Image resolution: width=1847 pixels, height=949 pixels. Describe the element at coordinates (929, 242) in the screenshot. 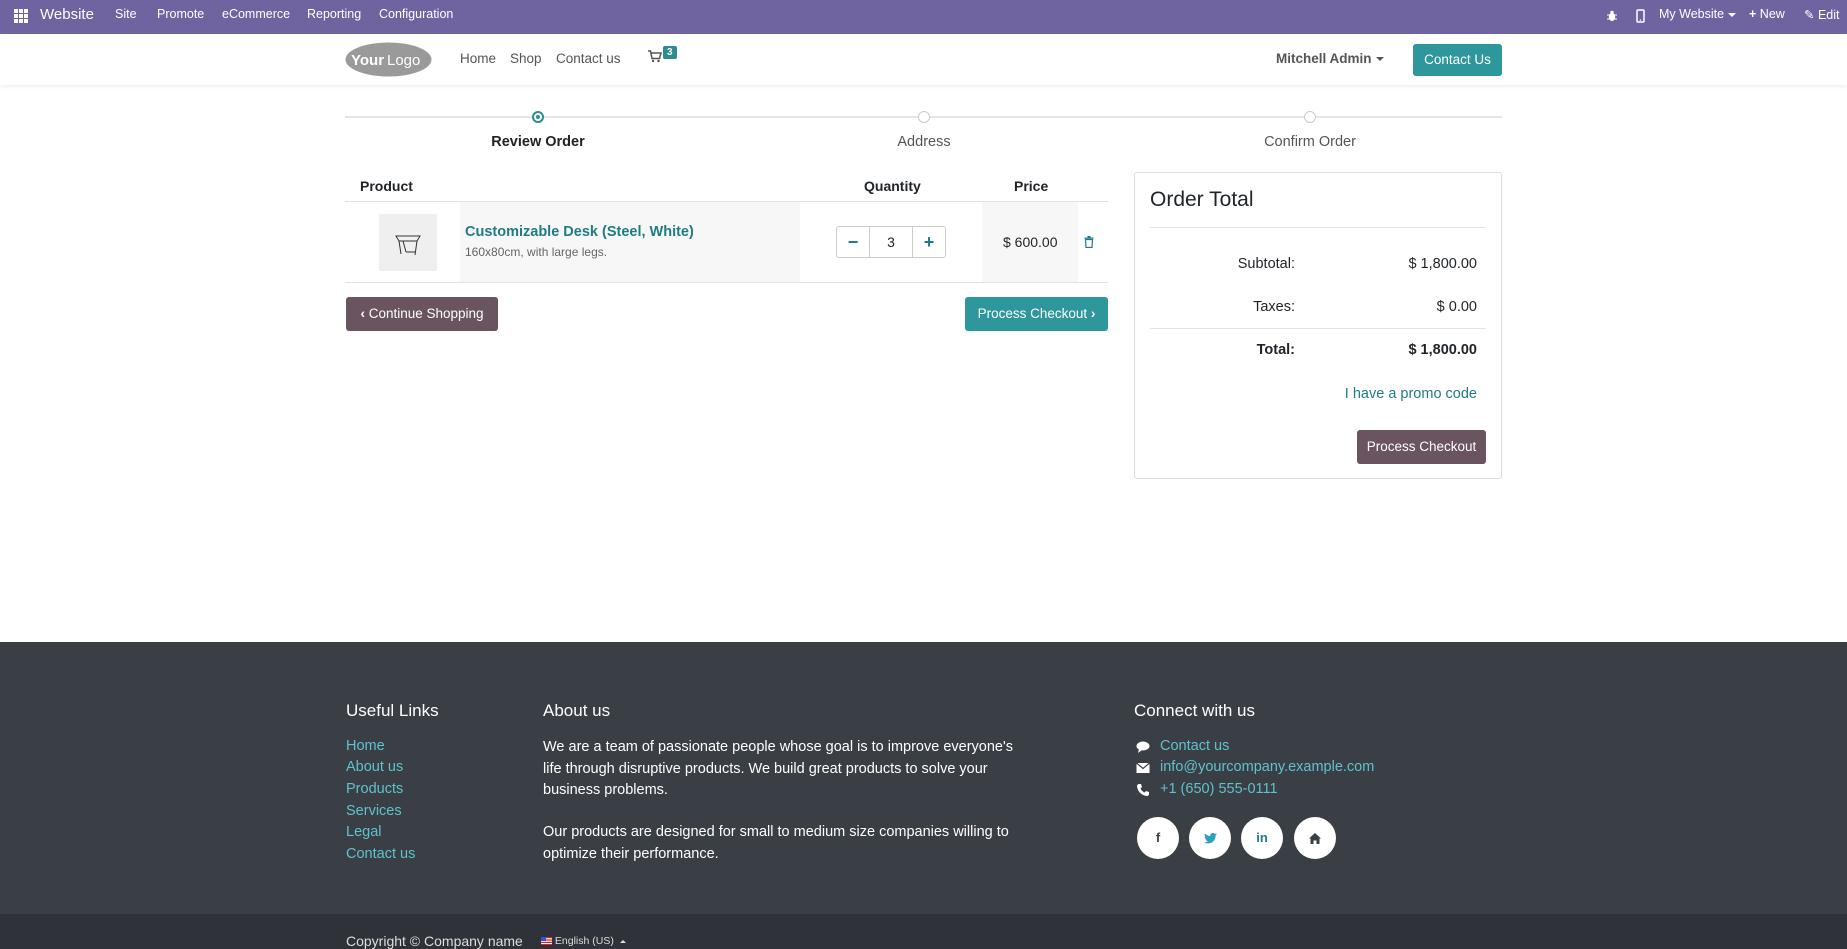

I see `plus-button: +` at that location.